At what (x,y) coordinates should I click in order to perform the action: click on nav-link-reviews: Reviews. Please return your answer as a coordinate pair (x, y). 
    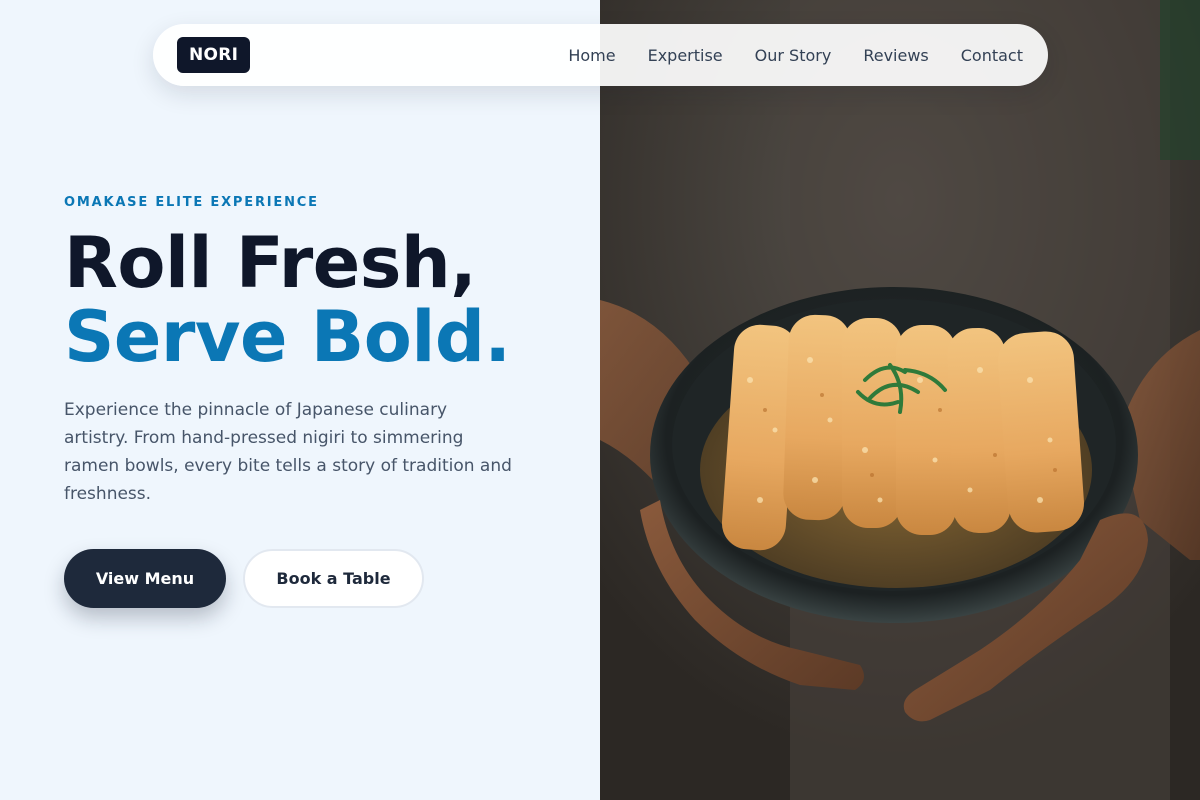
    Looking at the image, I should click on (895, 55).